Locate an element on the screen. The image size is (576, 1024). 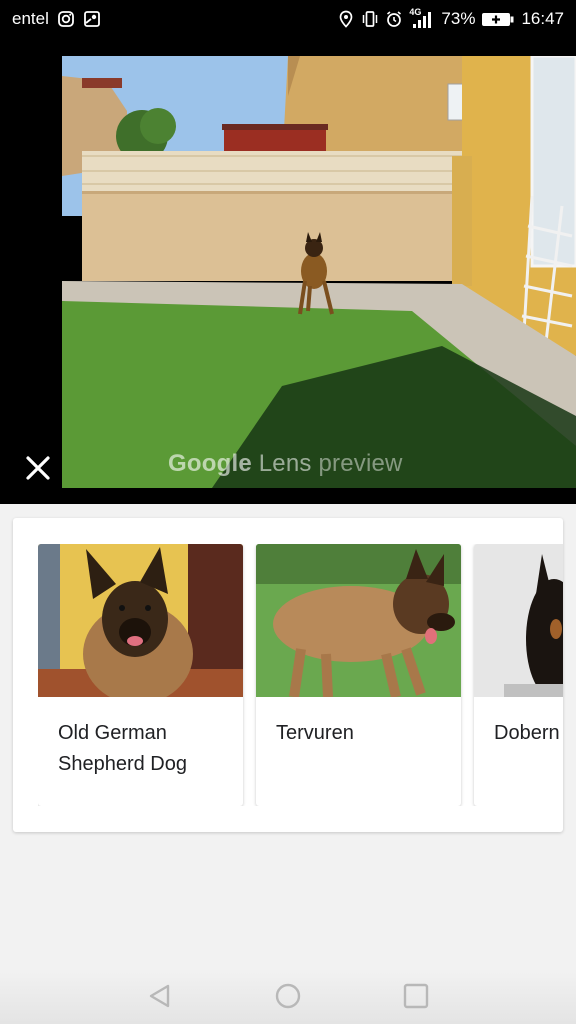
lens-word: Lens is located at coordinates (285, 463).